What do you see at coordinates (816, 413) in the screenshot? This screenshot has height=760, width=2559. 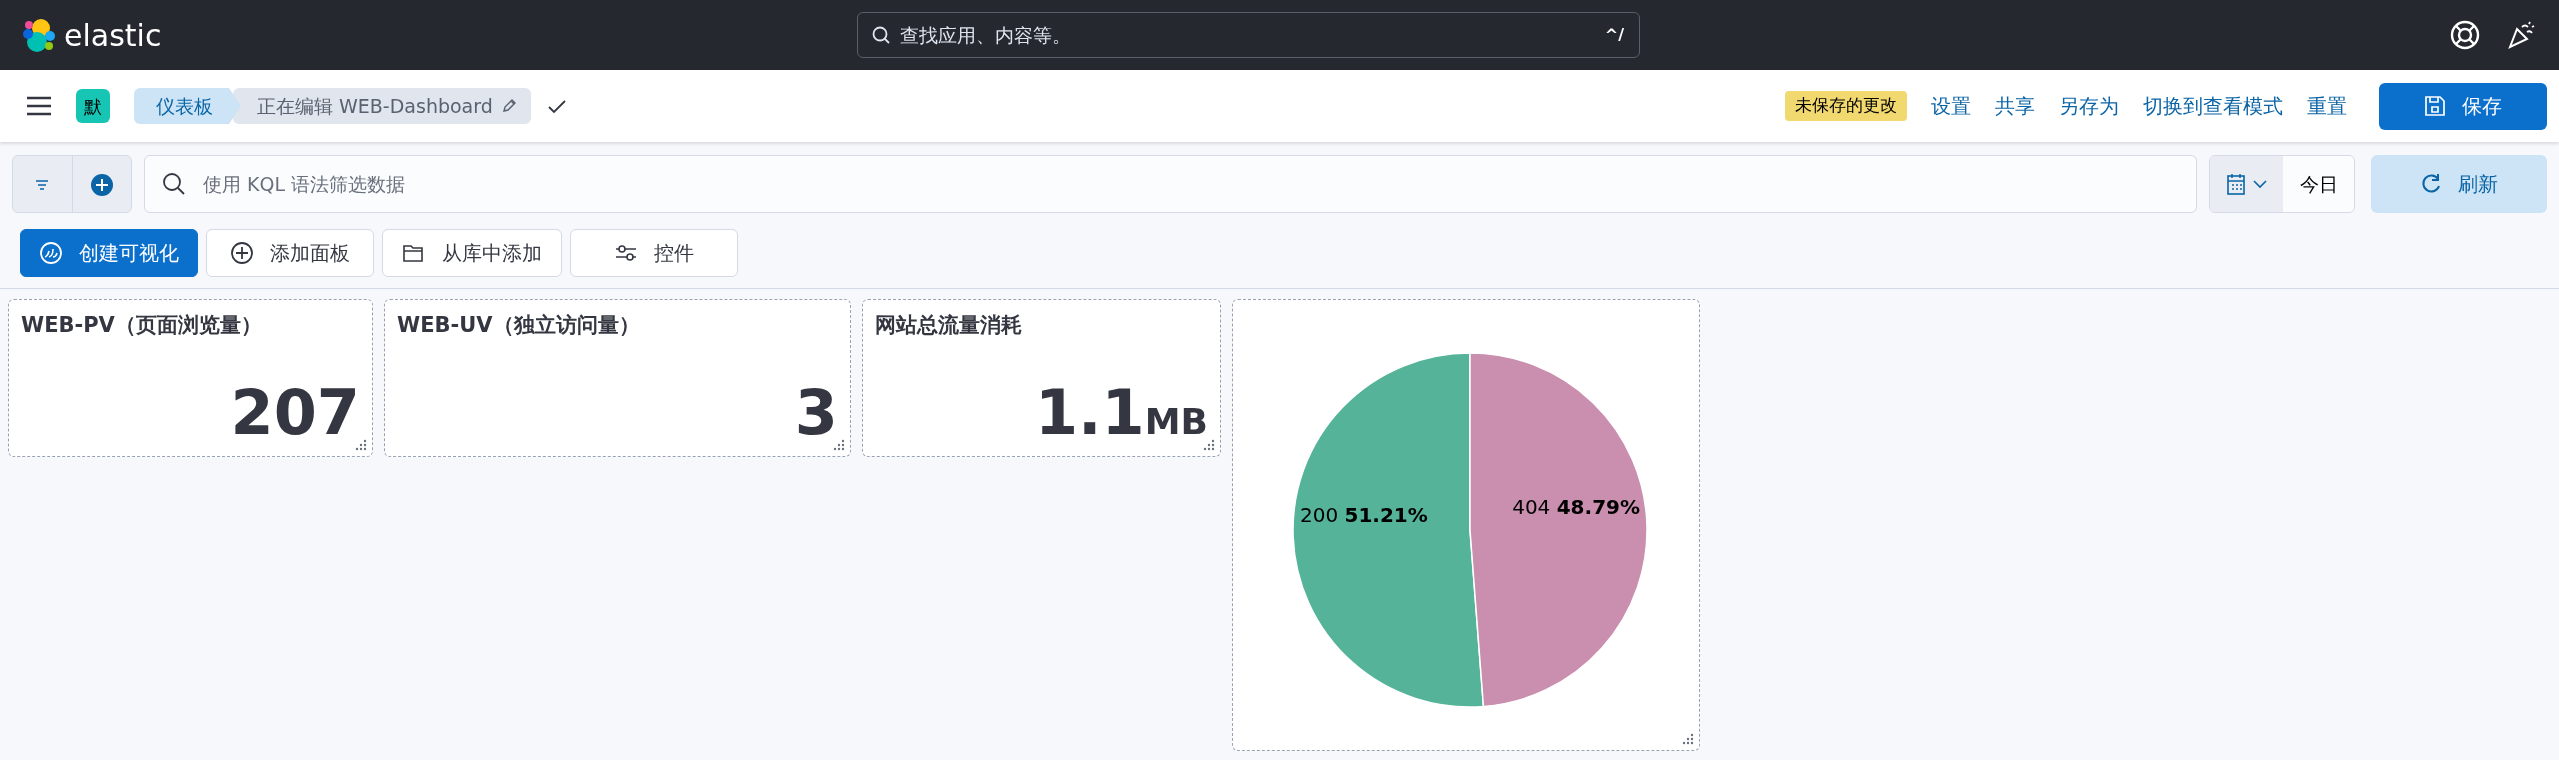 I see `metric-value: 3` at bounding box center [816, 413].